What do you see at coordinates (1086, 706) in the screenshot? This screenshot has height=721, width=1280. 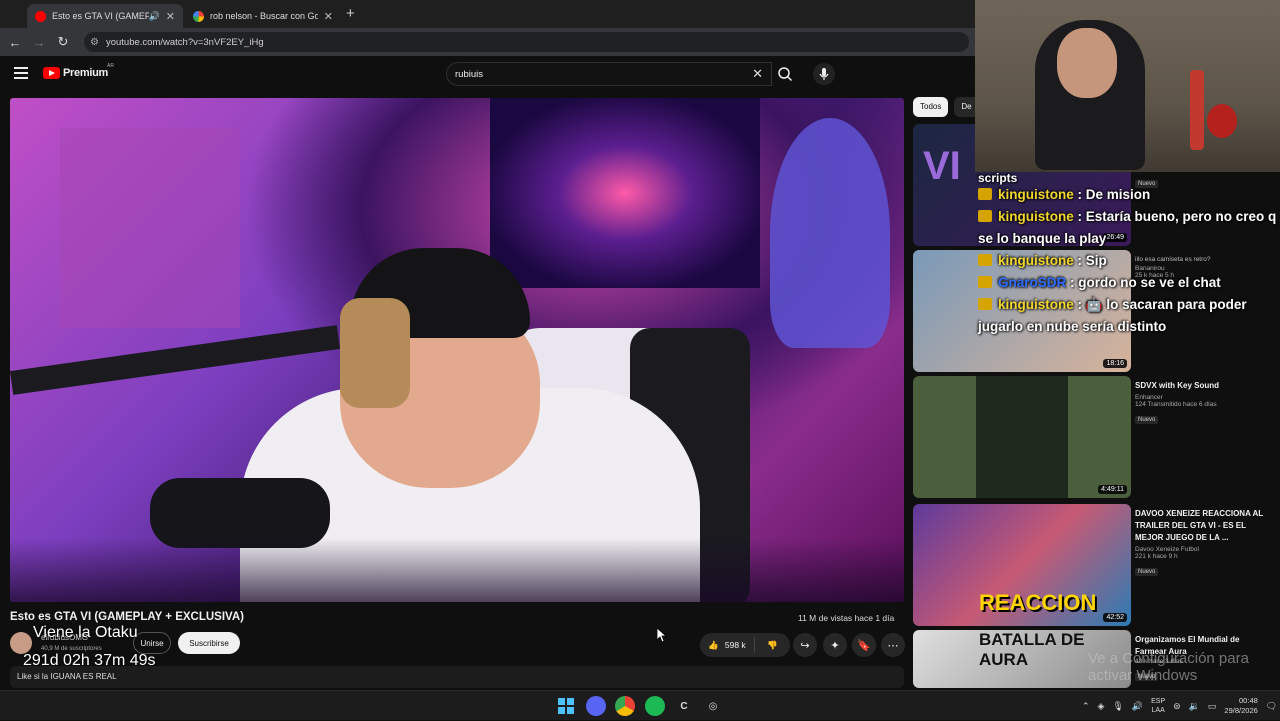 I see `chevron-up-icon: ⌃` at bounding box center [1086, 706].